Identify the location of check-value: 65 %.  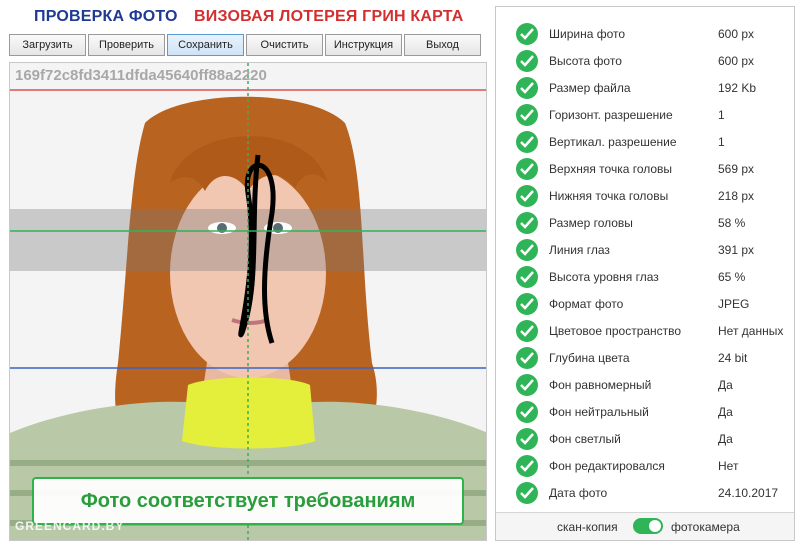
(732, 277).